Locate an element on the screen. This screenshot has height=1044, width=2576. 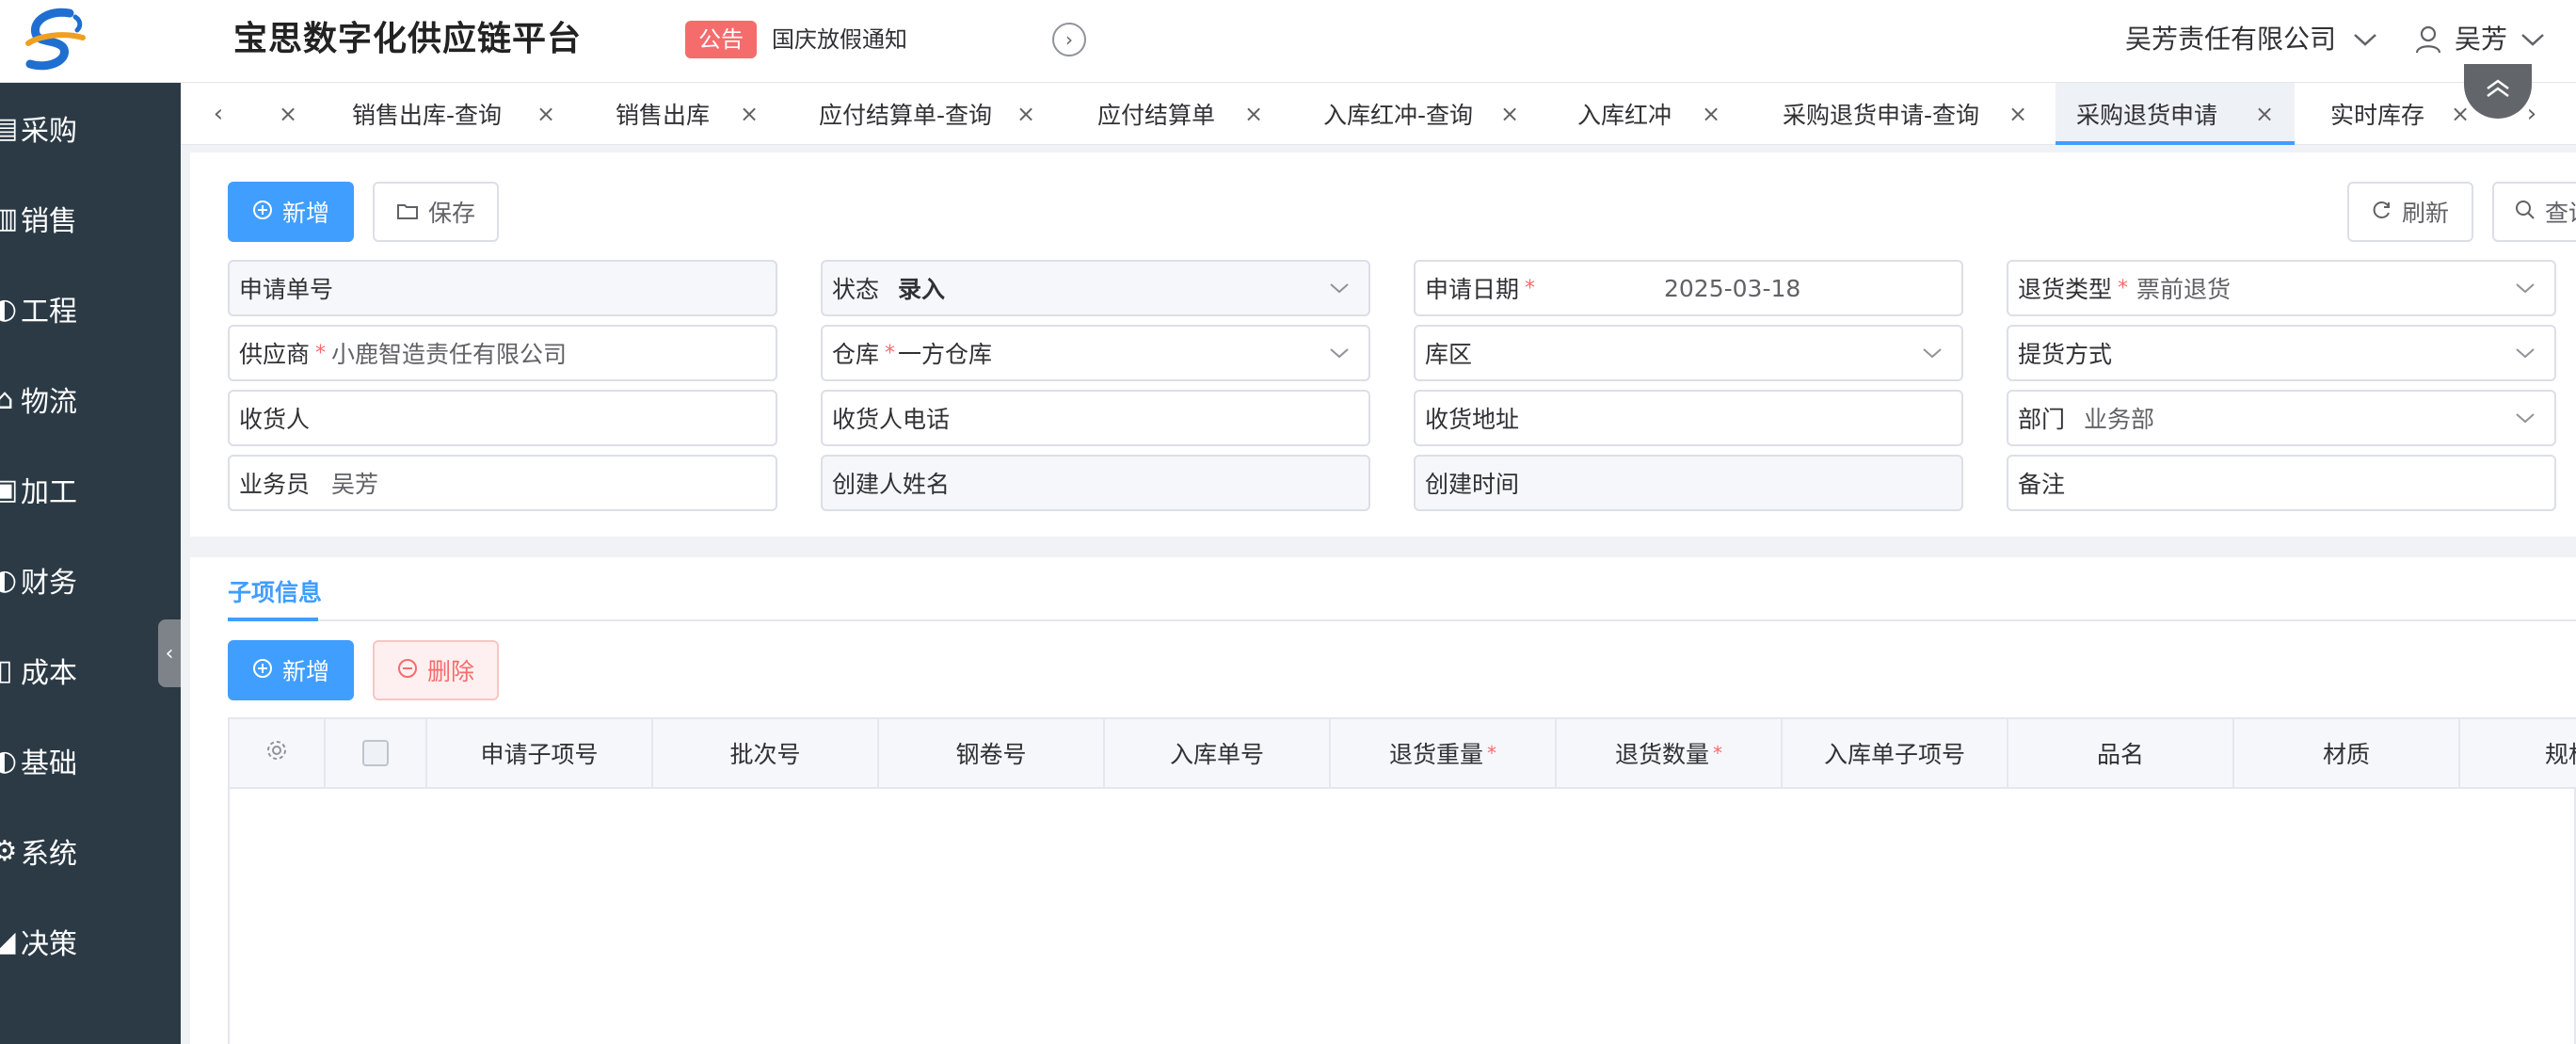
company-name: 吴芳责任有限公司 is located at coordinates (2231, 39).